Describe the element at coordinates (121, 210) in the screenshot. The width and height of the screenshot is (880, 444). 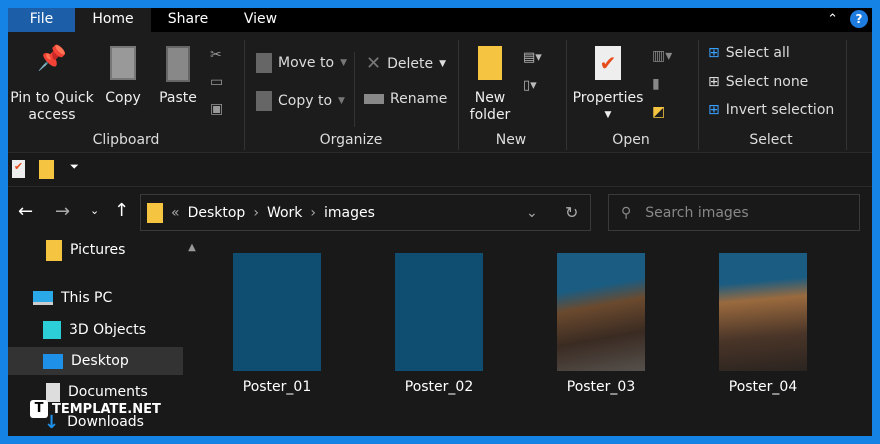
I see `up-icon: ↑` at that location.